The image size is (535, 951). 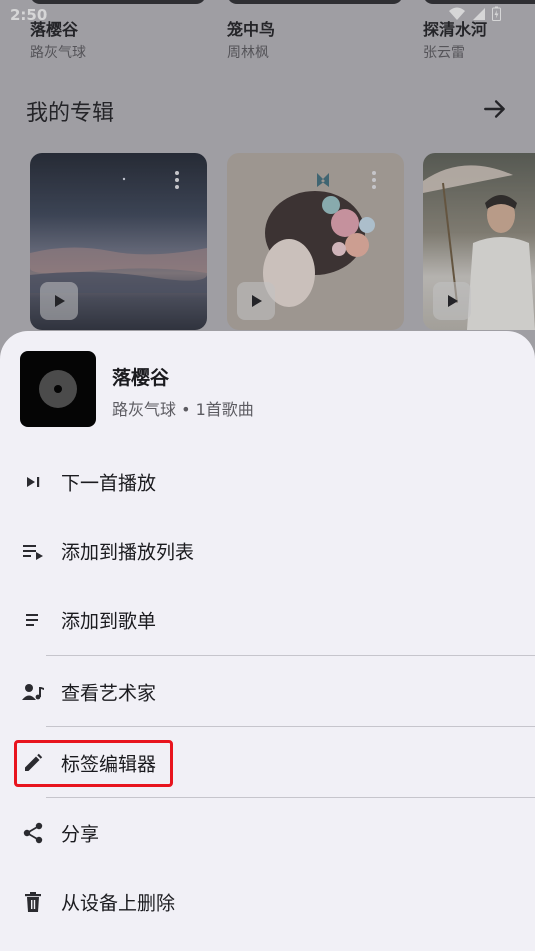 I want to click on artist-icon, so click(x=33, y=692).